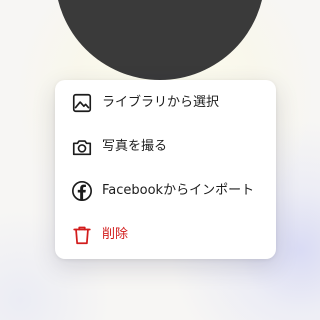 This screenshot has width=320, height=320. What do you see at coordinates (82, 103) in the screenshot?
I see `image-icon` at bounding box center [82, 103].